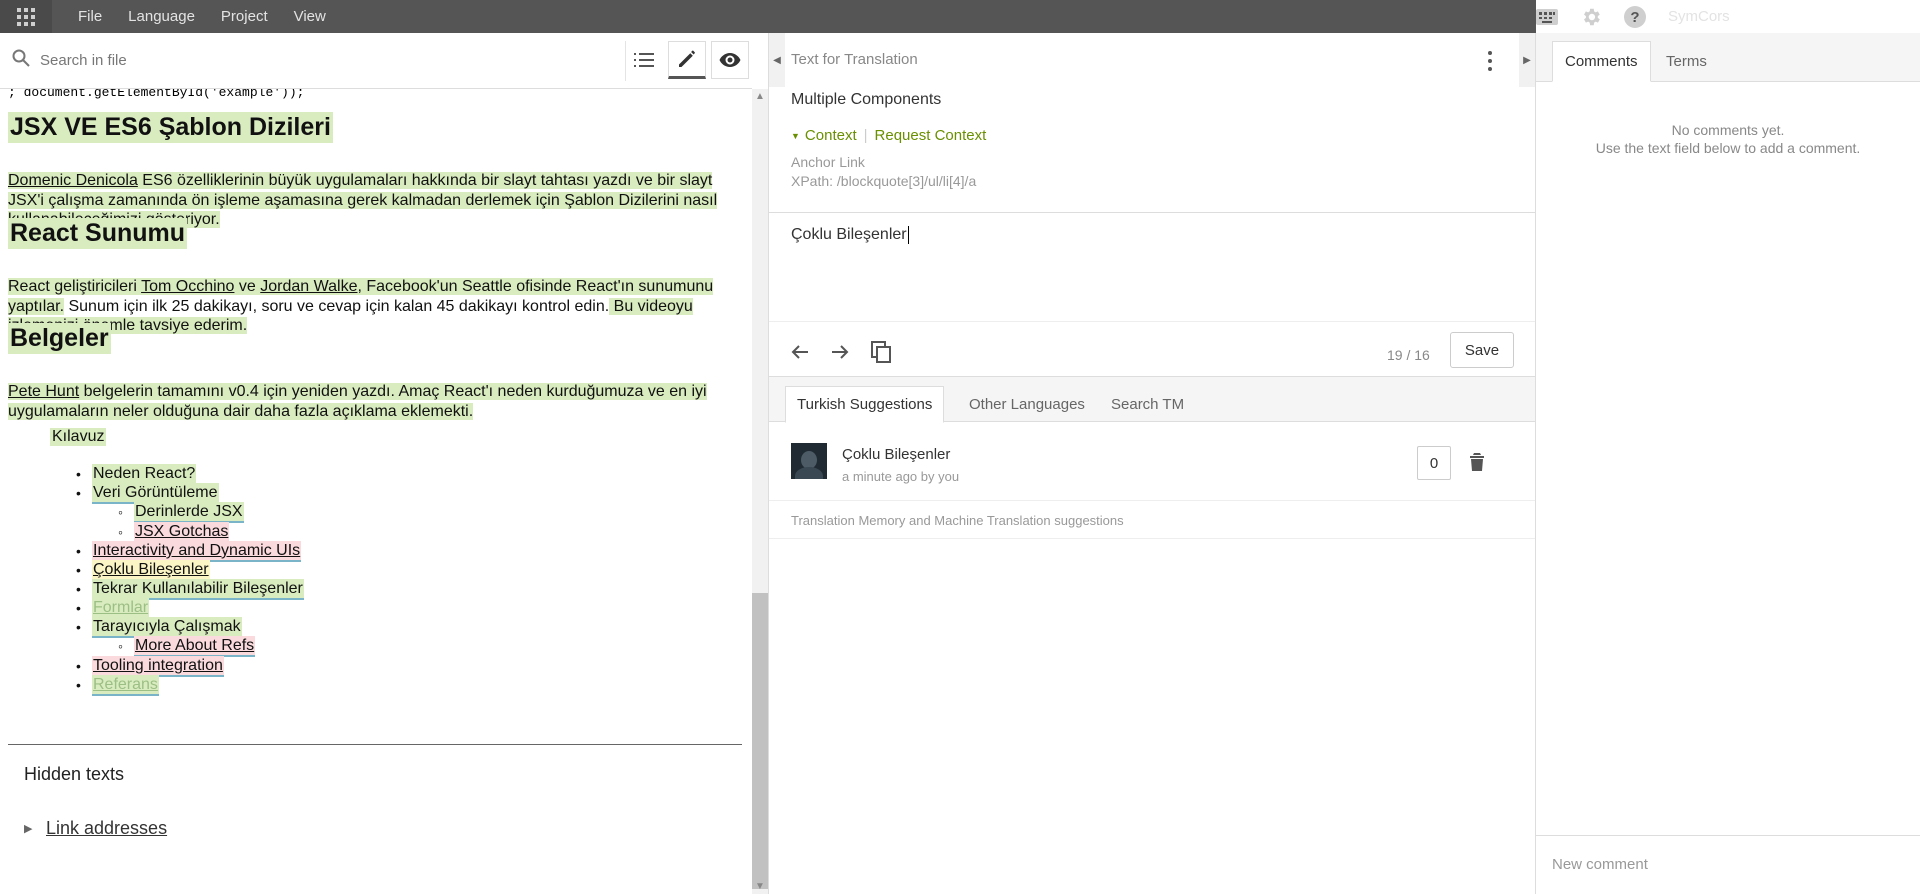 The image size is (1920, 894). I want to click on heading-react: React Sunumu, so click(98, 233).